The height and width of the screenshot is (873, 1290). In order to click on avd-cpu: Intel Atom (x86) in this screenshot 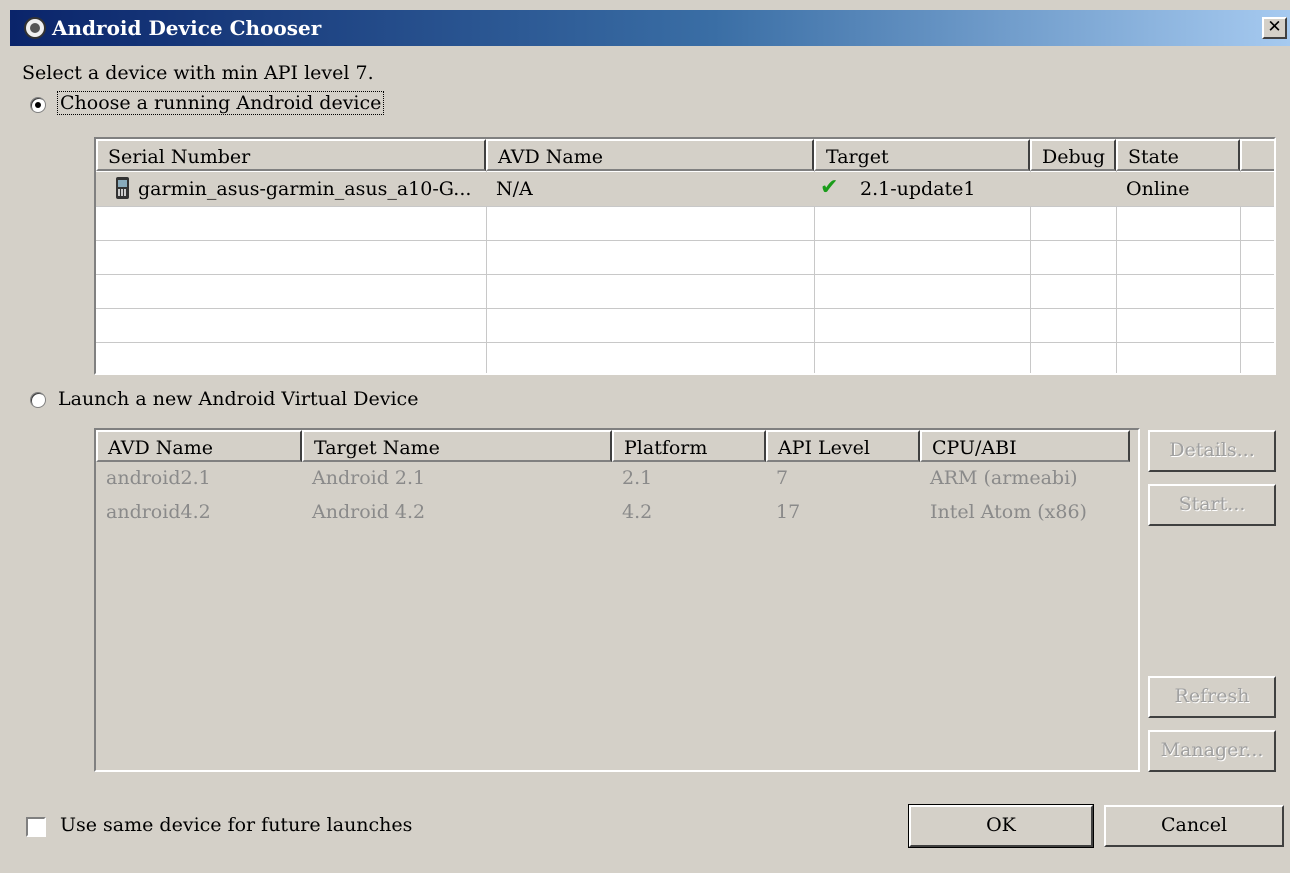, I will do `click(1008, 512)`.